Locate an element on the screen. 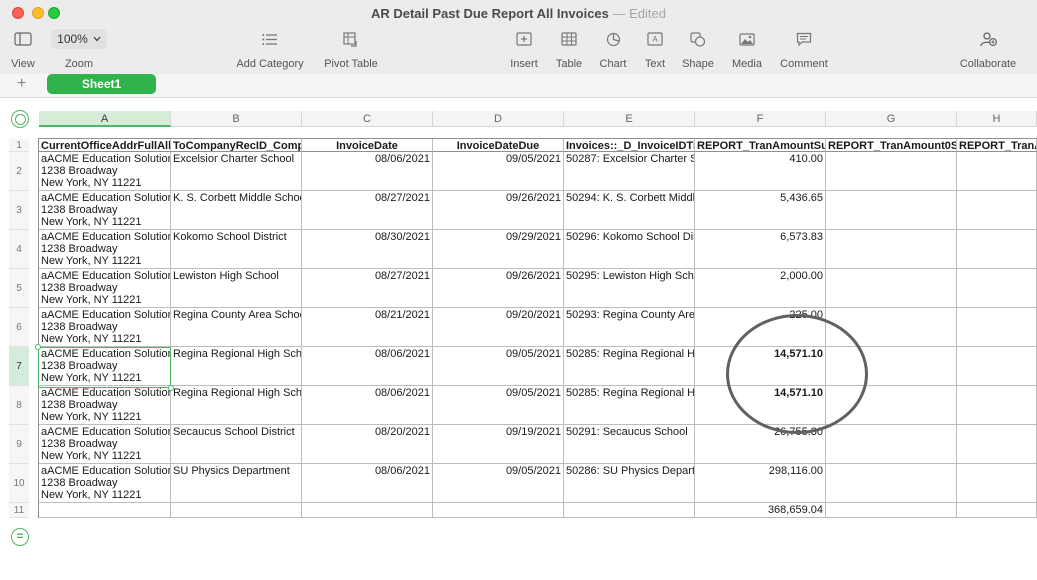 The height and width of the screenshot is (580, 1037). chart-button: Chart is located at coordinates (613, 49).